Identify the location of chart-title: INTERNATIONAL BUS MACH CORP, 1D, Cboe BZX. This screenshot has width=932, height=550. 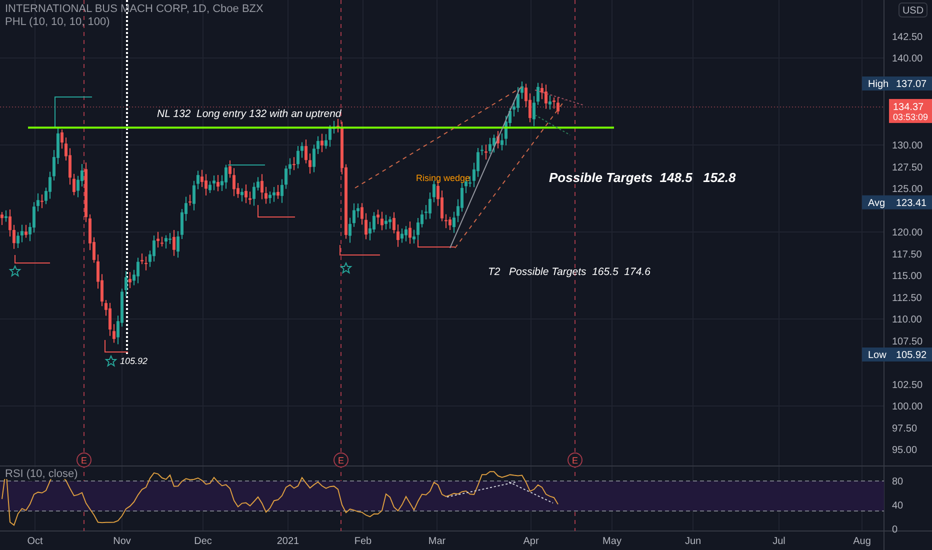
(134, 9).